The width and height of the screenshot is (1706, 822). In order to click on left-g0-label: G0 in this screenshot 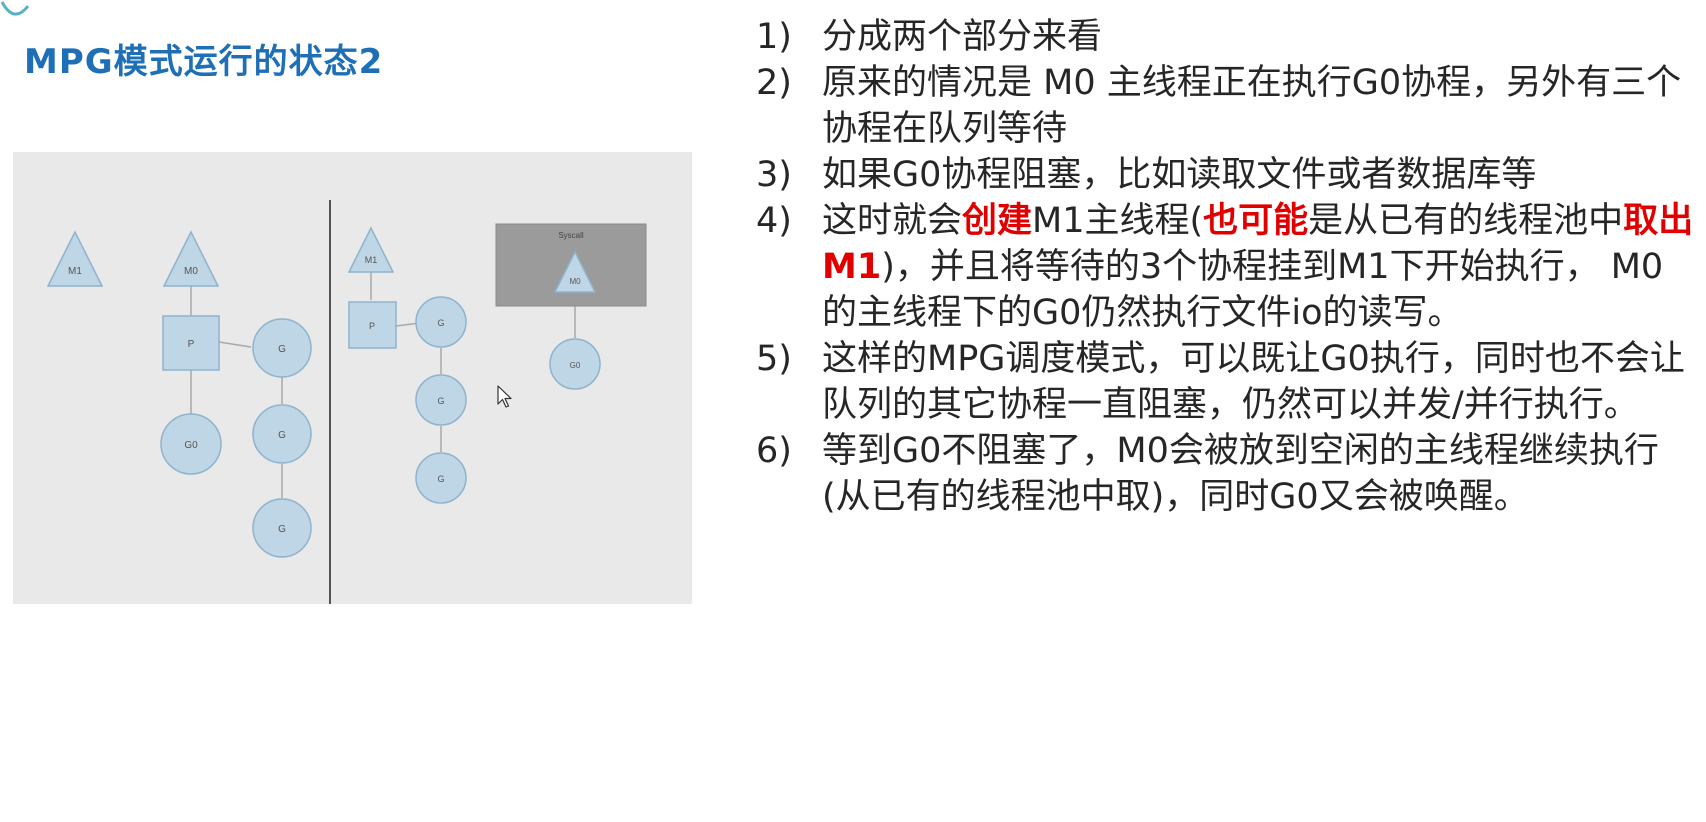, I will do `click(191, 445)`.